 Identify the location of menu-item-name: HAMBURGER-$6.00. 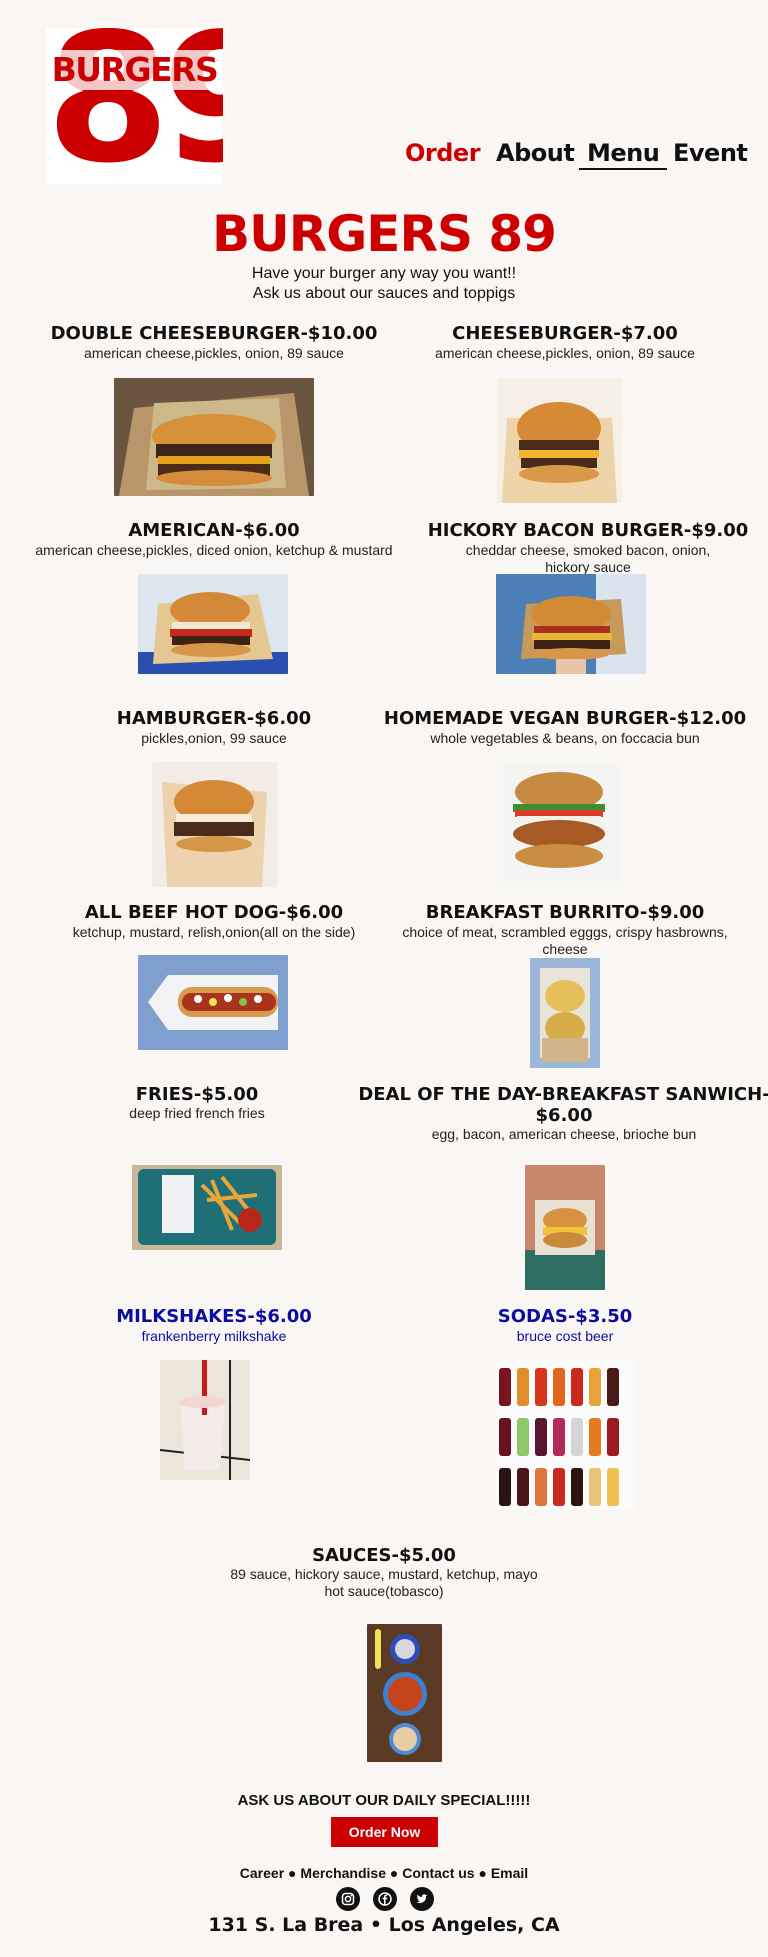
(214, 718).